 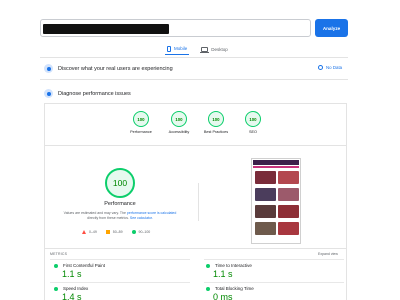 What do you see at coordinates (141, 132) in the screenshot?
I see `gauge-performance-label: Performance` at bounding box center [141, 132].